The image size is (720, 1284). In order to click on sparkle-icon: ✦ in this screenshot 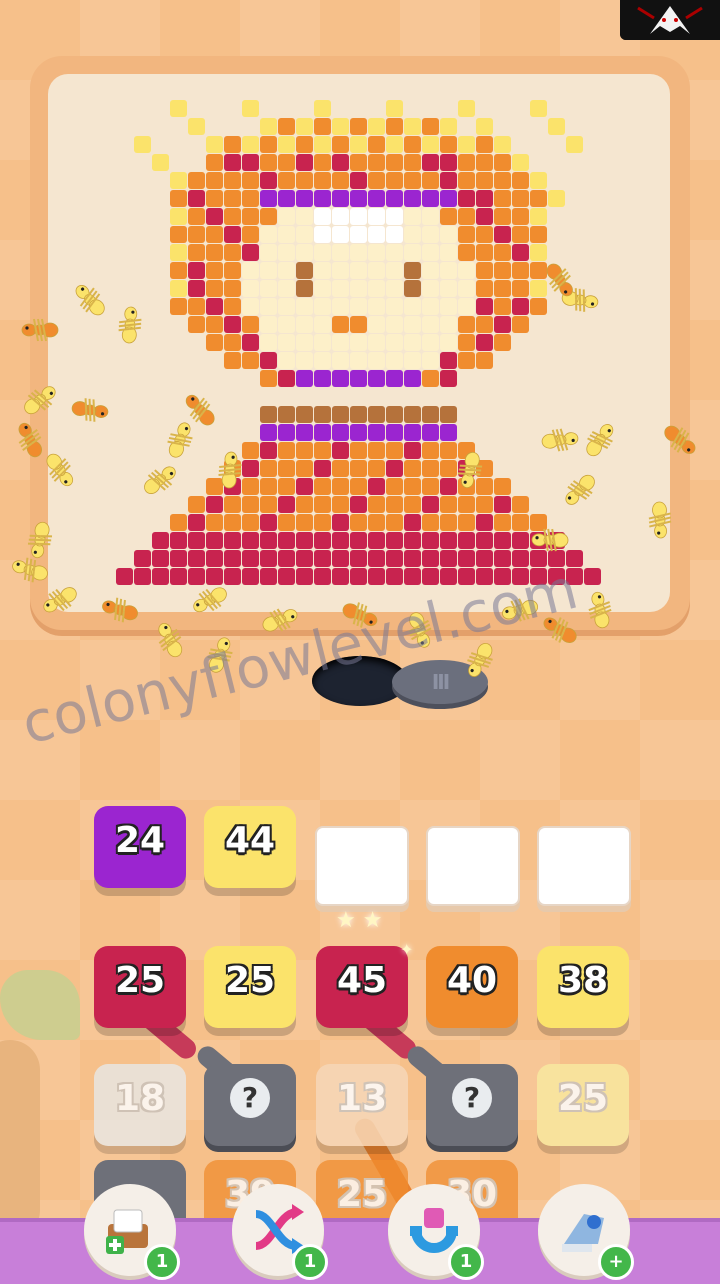, I will do `click(407, 949)`.